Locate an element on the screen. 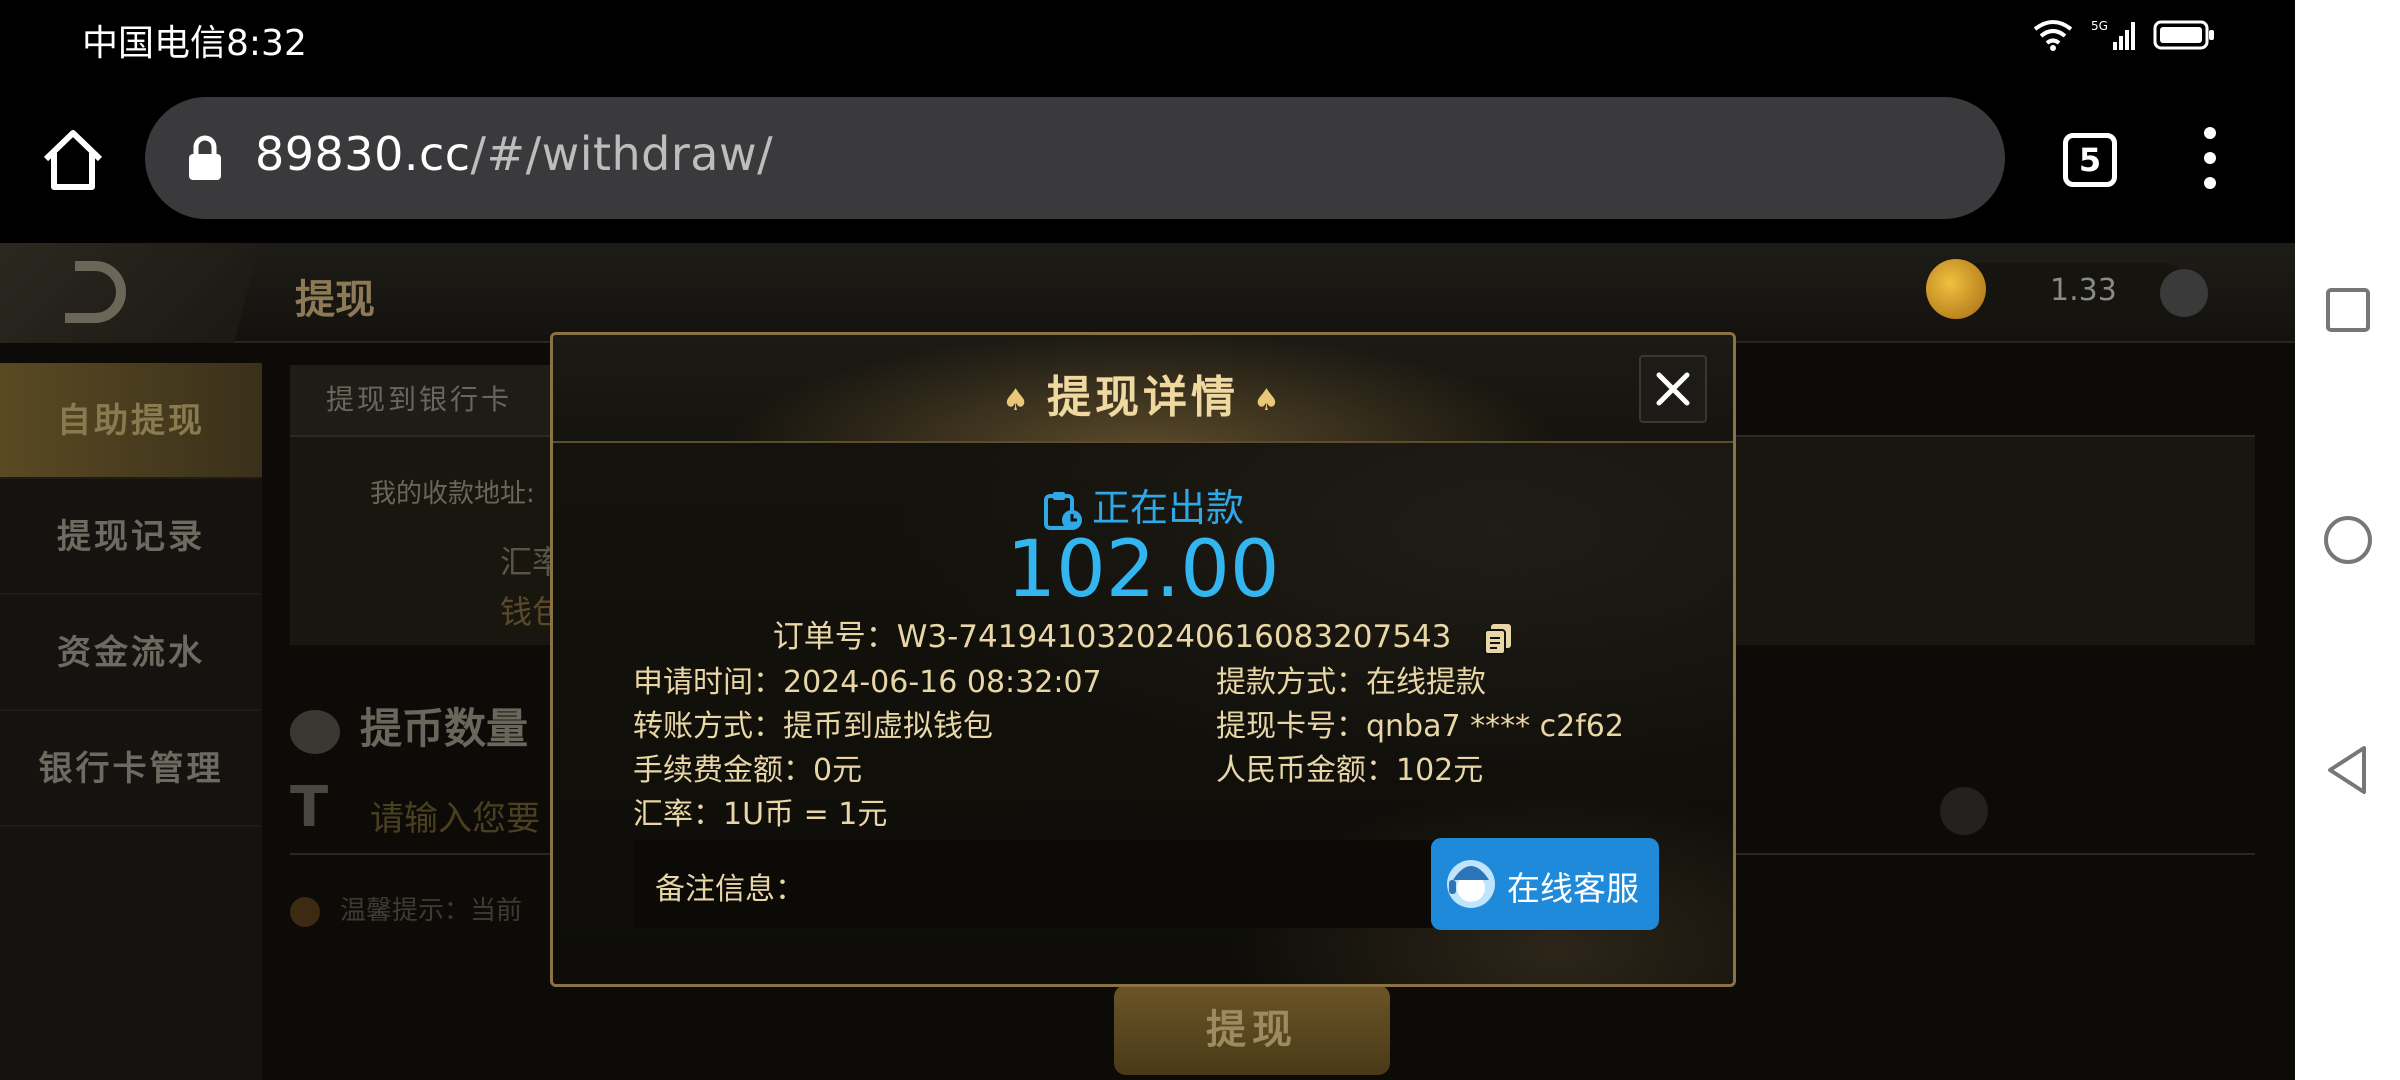 The image size is (2400, 1080). rmb-amount: 人民币金额：102元 is located at coordinates (1349, 767).